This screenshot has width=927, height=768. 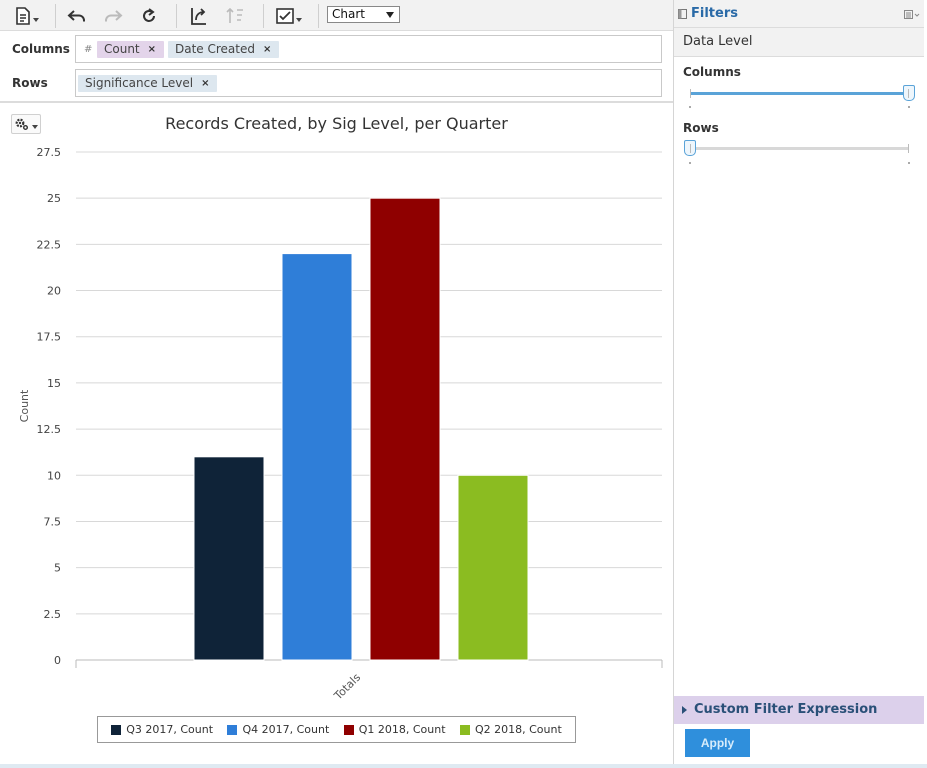 I want to click on legend-label: Q1 2018, Count, so click(x=402, y=729).